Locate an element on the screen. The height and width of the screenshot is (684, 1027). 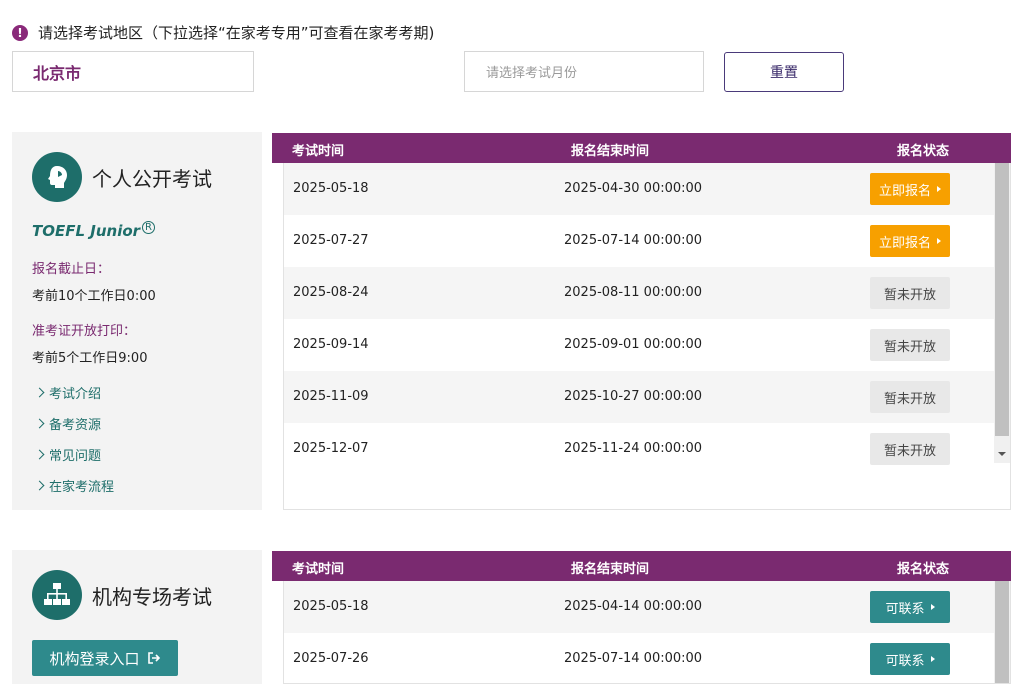
row-date: 2025-12-07 is located at coordinates (331, 448).